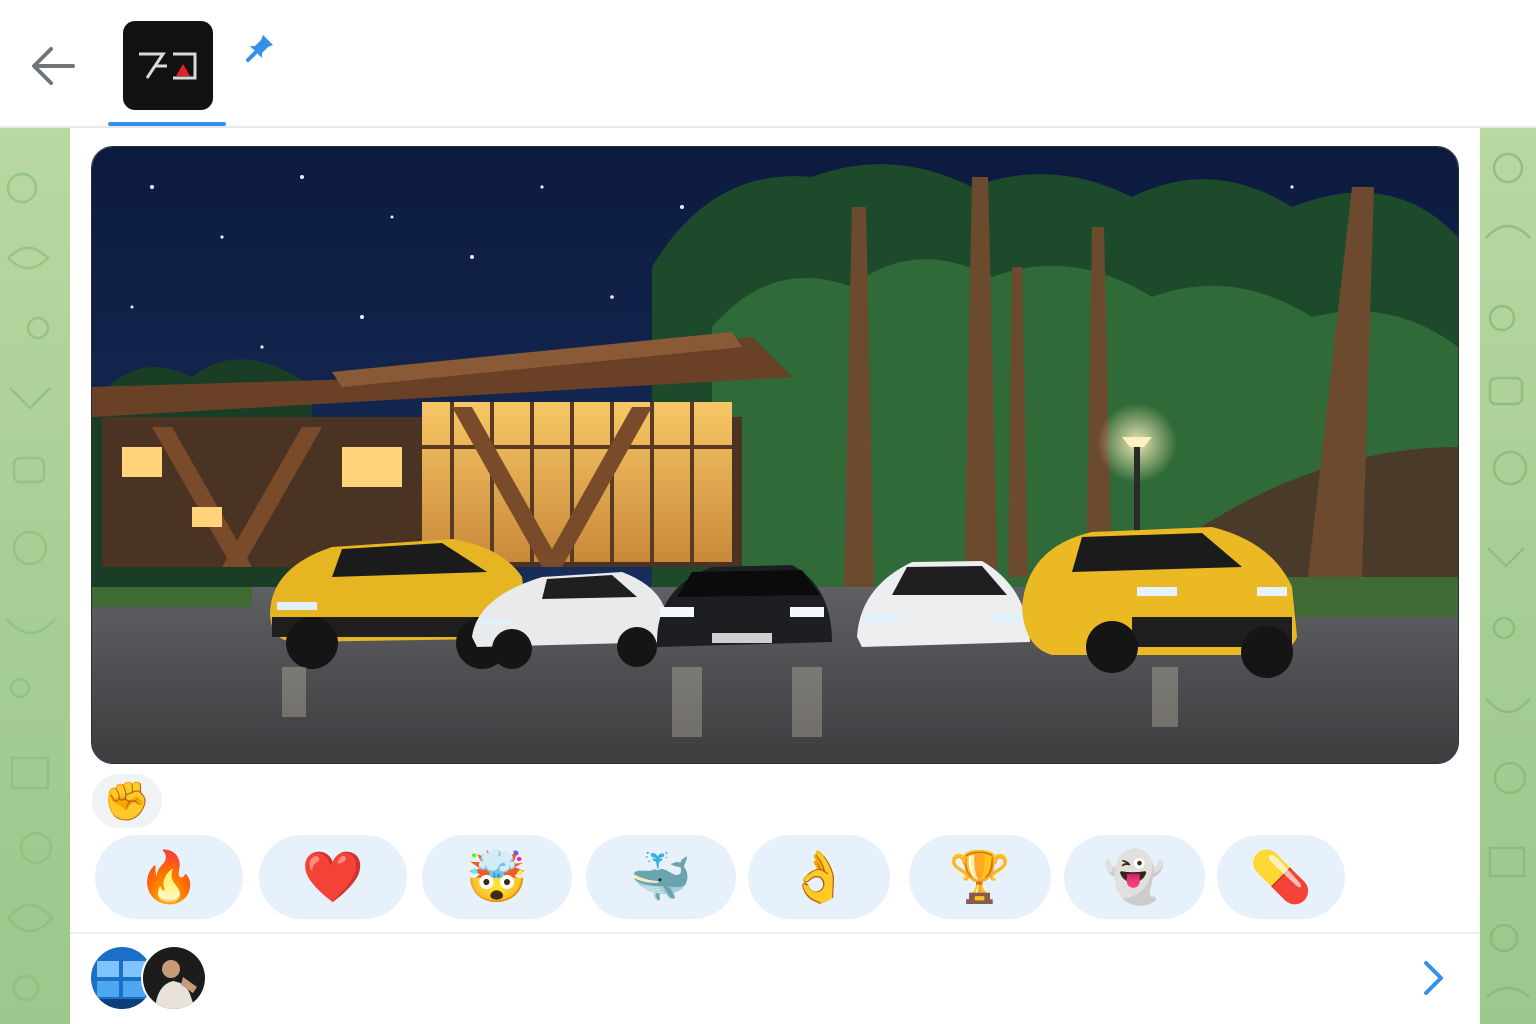  I want to click on chat-wallpaper-right, so click(1508, 576).